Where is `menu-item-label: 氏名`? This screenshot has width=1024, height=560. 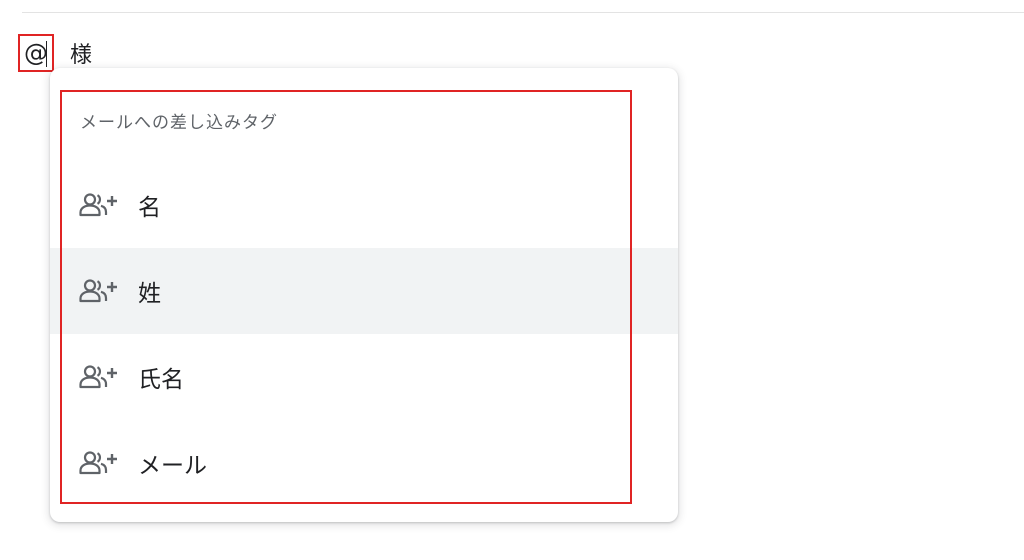
menu-item-label: 氏名 is located at coordinates (161, 380).